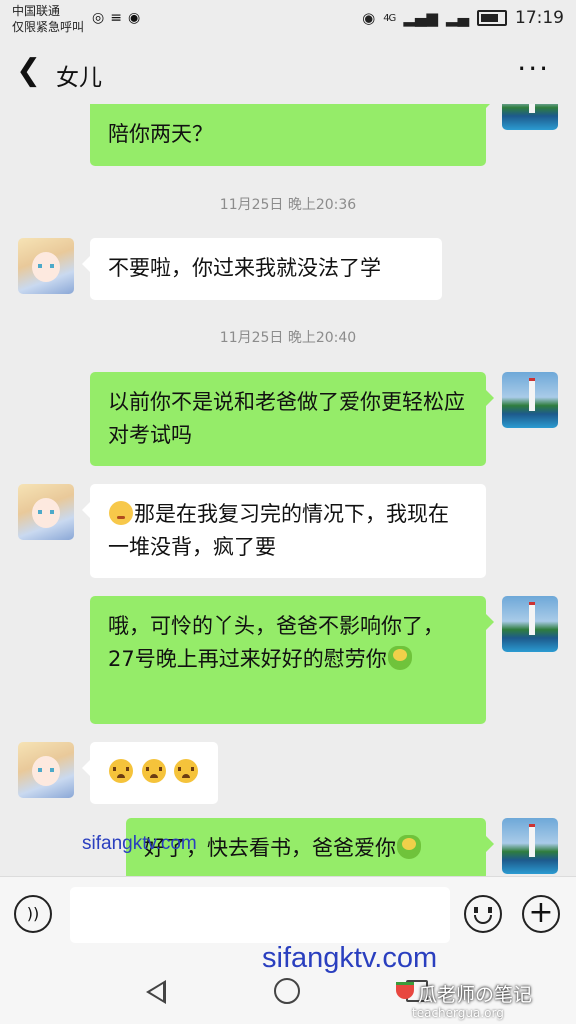 The image size is (576, 1024). What do you see at coordinates (389, 18) in the screenshot?
I see `network-indicator: 4G` at bounding box center [389, 18].